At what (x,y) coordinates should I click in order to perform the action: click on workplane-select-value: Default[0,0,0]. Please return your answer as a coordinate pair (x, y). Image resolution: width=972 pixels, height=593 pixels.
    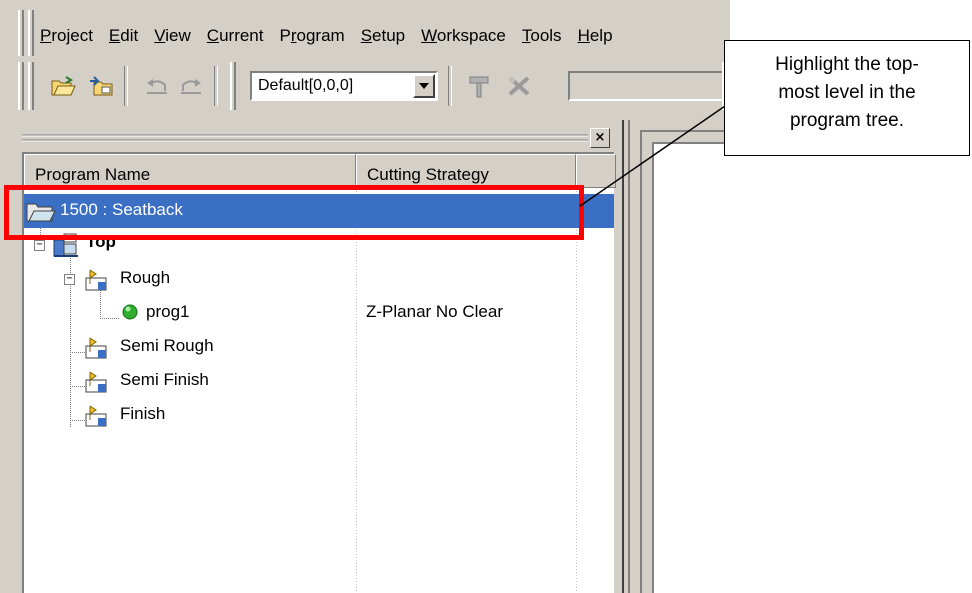
    Looking at the image, I should click on (306, 85).